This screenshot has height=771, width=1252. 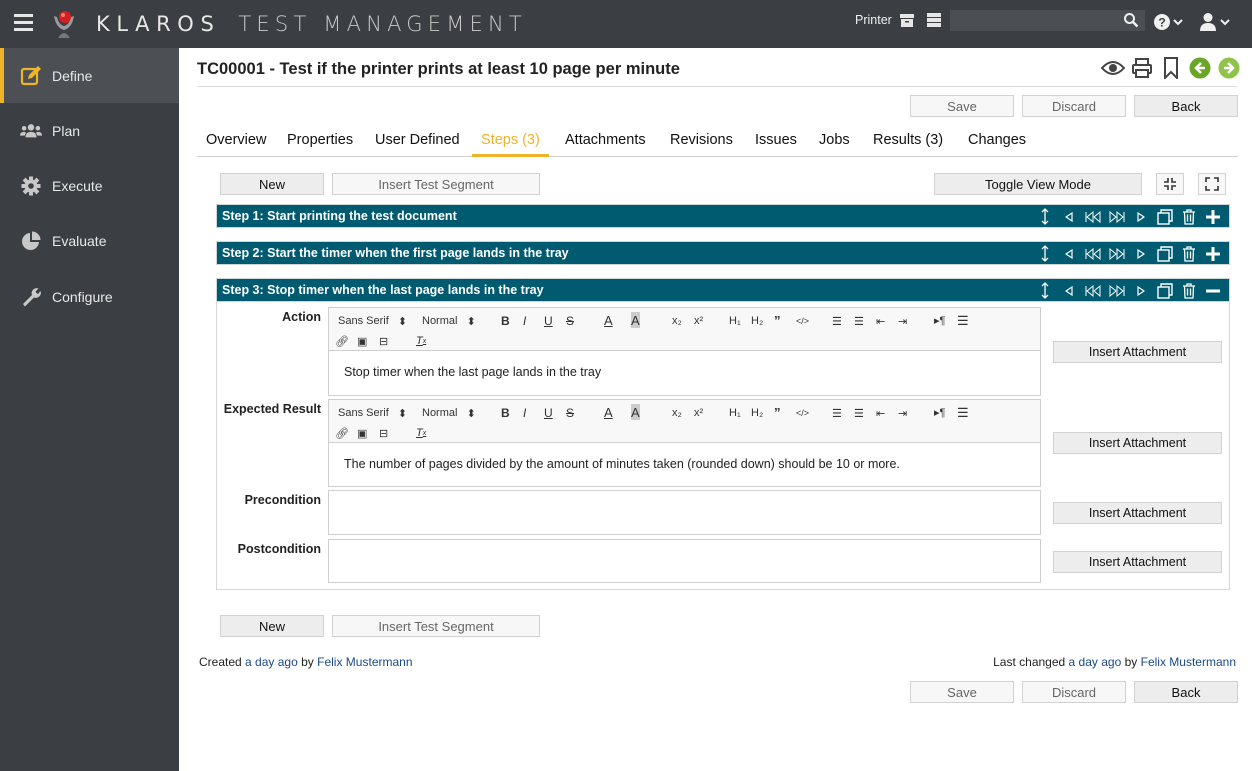 I want to click on changed-date-link: a day ago, so click(x=1095, y=662).